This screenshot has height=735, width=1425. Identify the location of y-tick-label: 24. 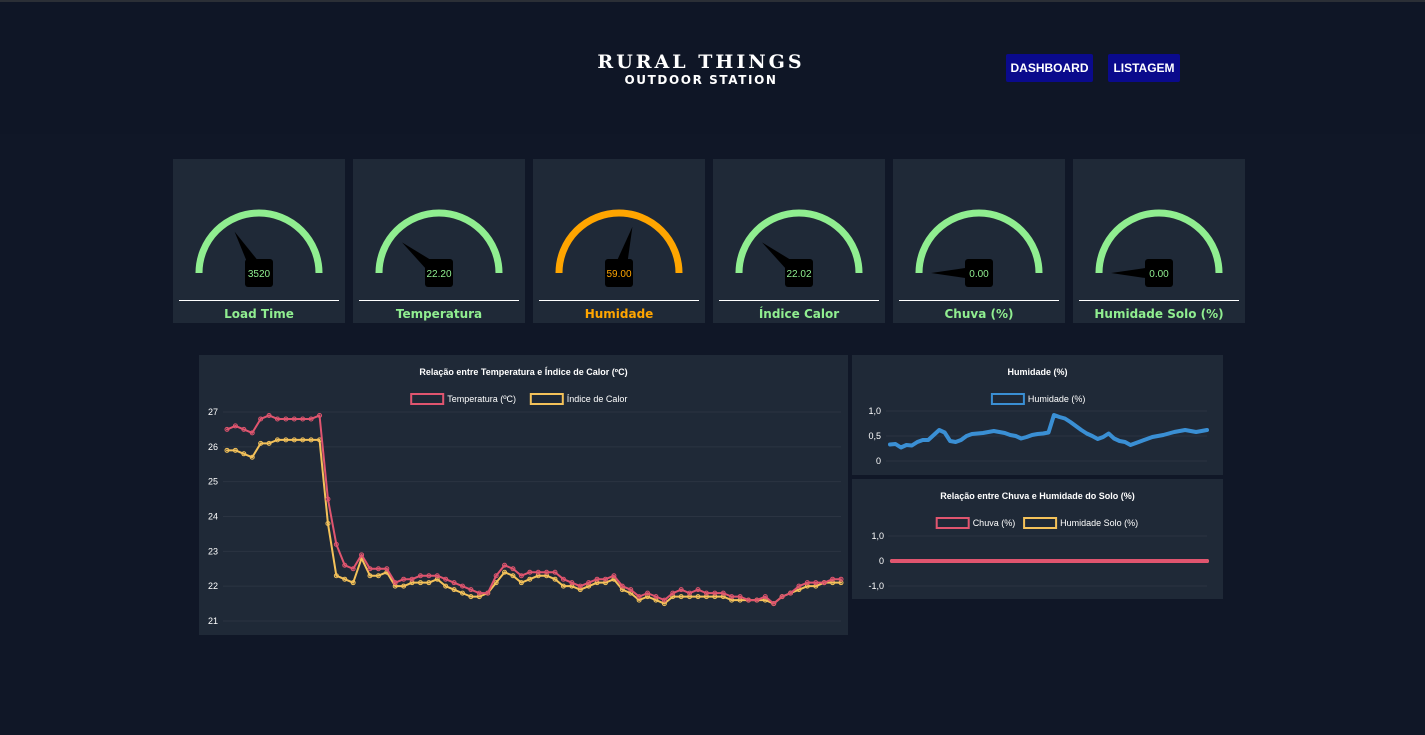
(213, 517).